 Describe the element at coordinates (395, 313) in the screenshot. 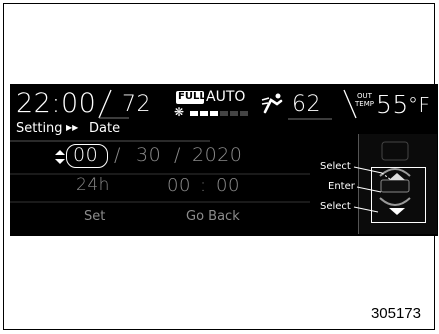

I see `figure-number: 305173` at that location.